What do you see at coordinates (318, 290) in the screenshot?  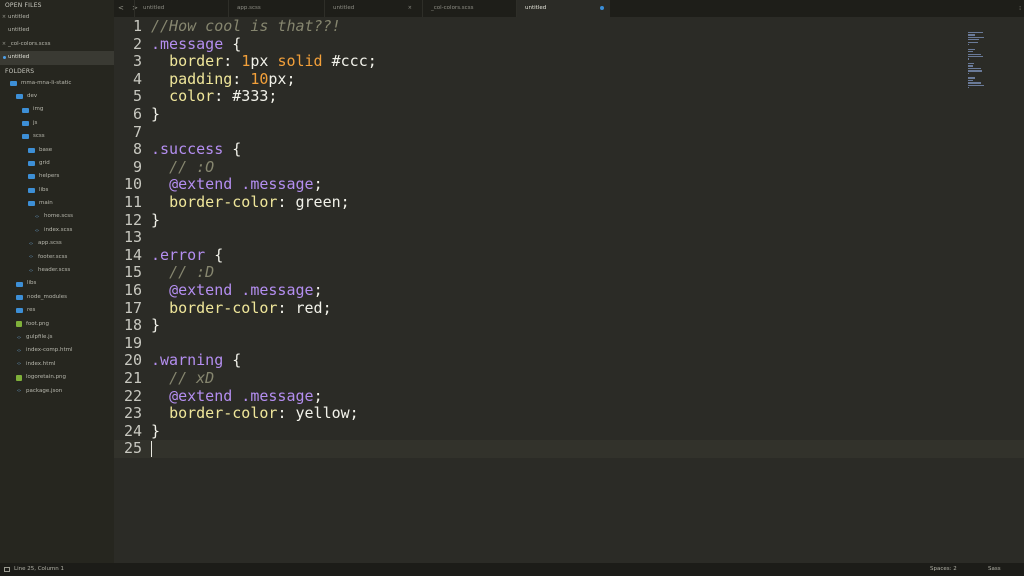 I see `code-token: ;` at bounding box center [318, 290].